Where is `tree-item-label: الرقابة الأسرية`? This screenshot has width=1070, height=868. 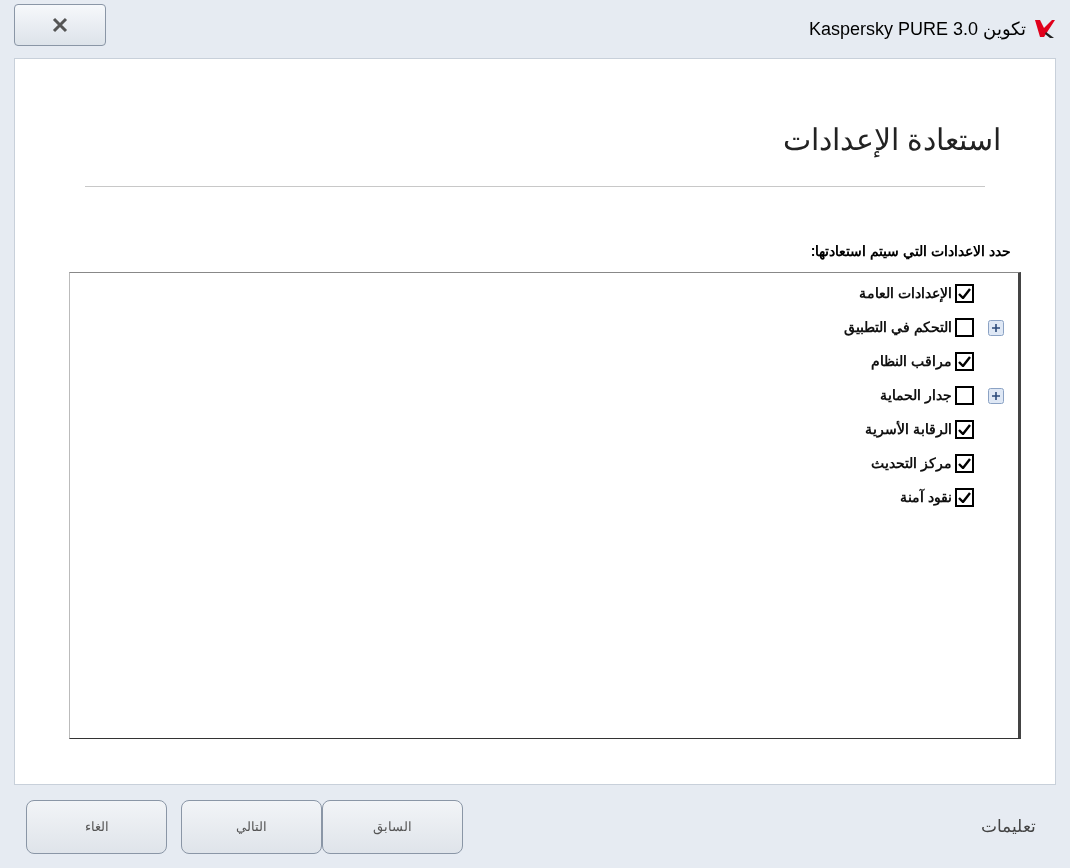
tree-item-label: الرقابة الأسرية is located at coordinates (908, 429).